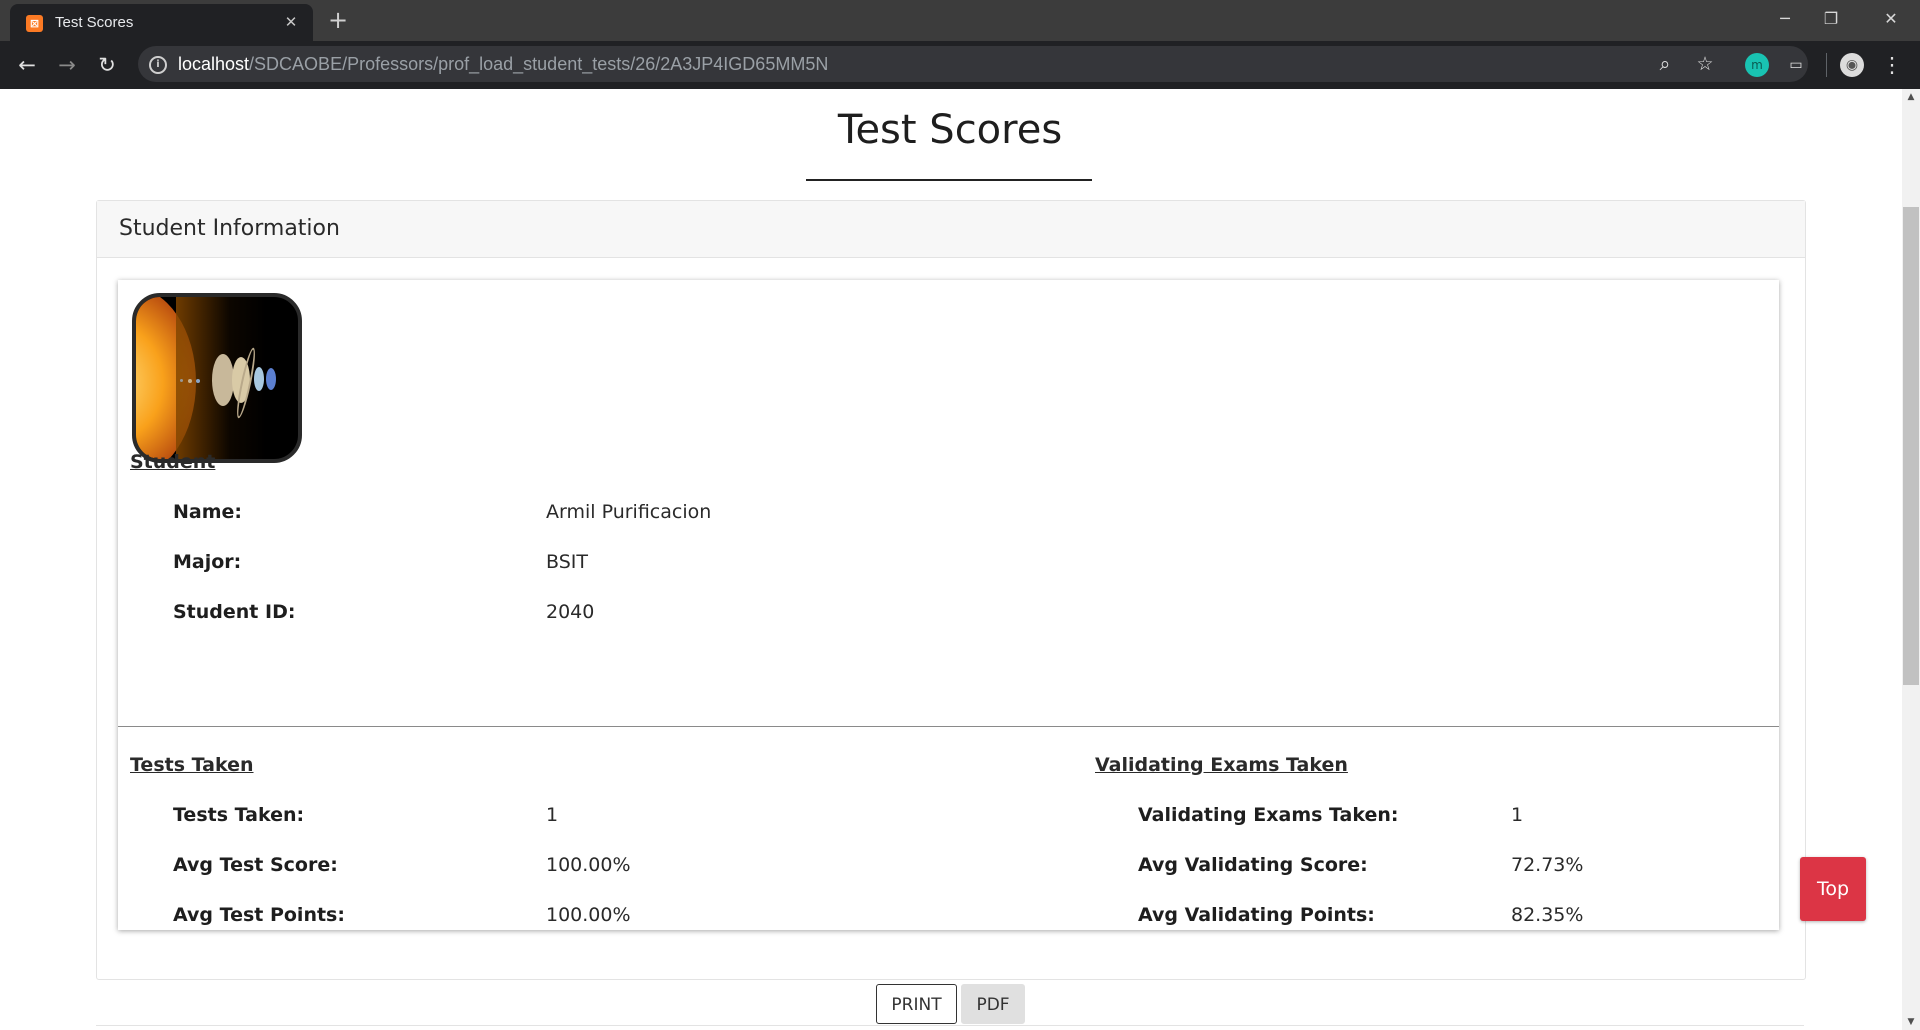  I want to click on student-id-label: Student ID:, so click(234, 612).